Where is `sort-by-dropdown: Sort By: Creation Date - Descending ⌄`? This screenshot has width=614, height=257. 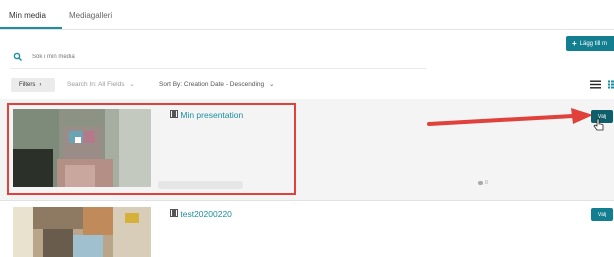
sort-by-dropdown: Sort By: Creation Date - Descending ⌄ is located at coordinates (216, 84).